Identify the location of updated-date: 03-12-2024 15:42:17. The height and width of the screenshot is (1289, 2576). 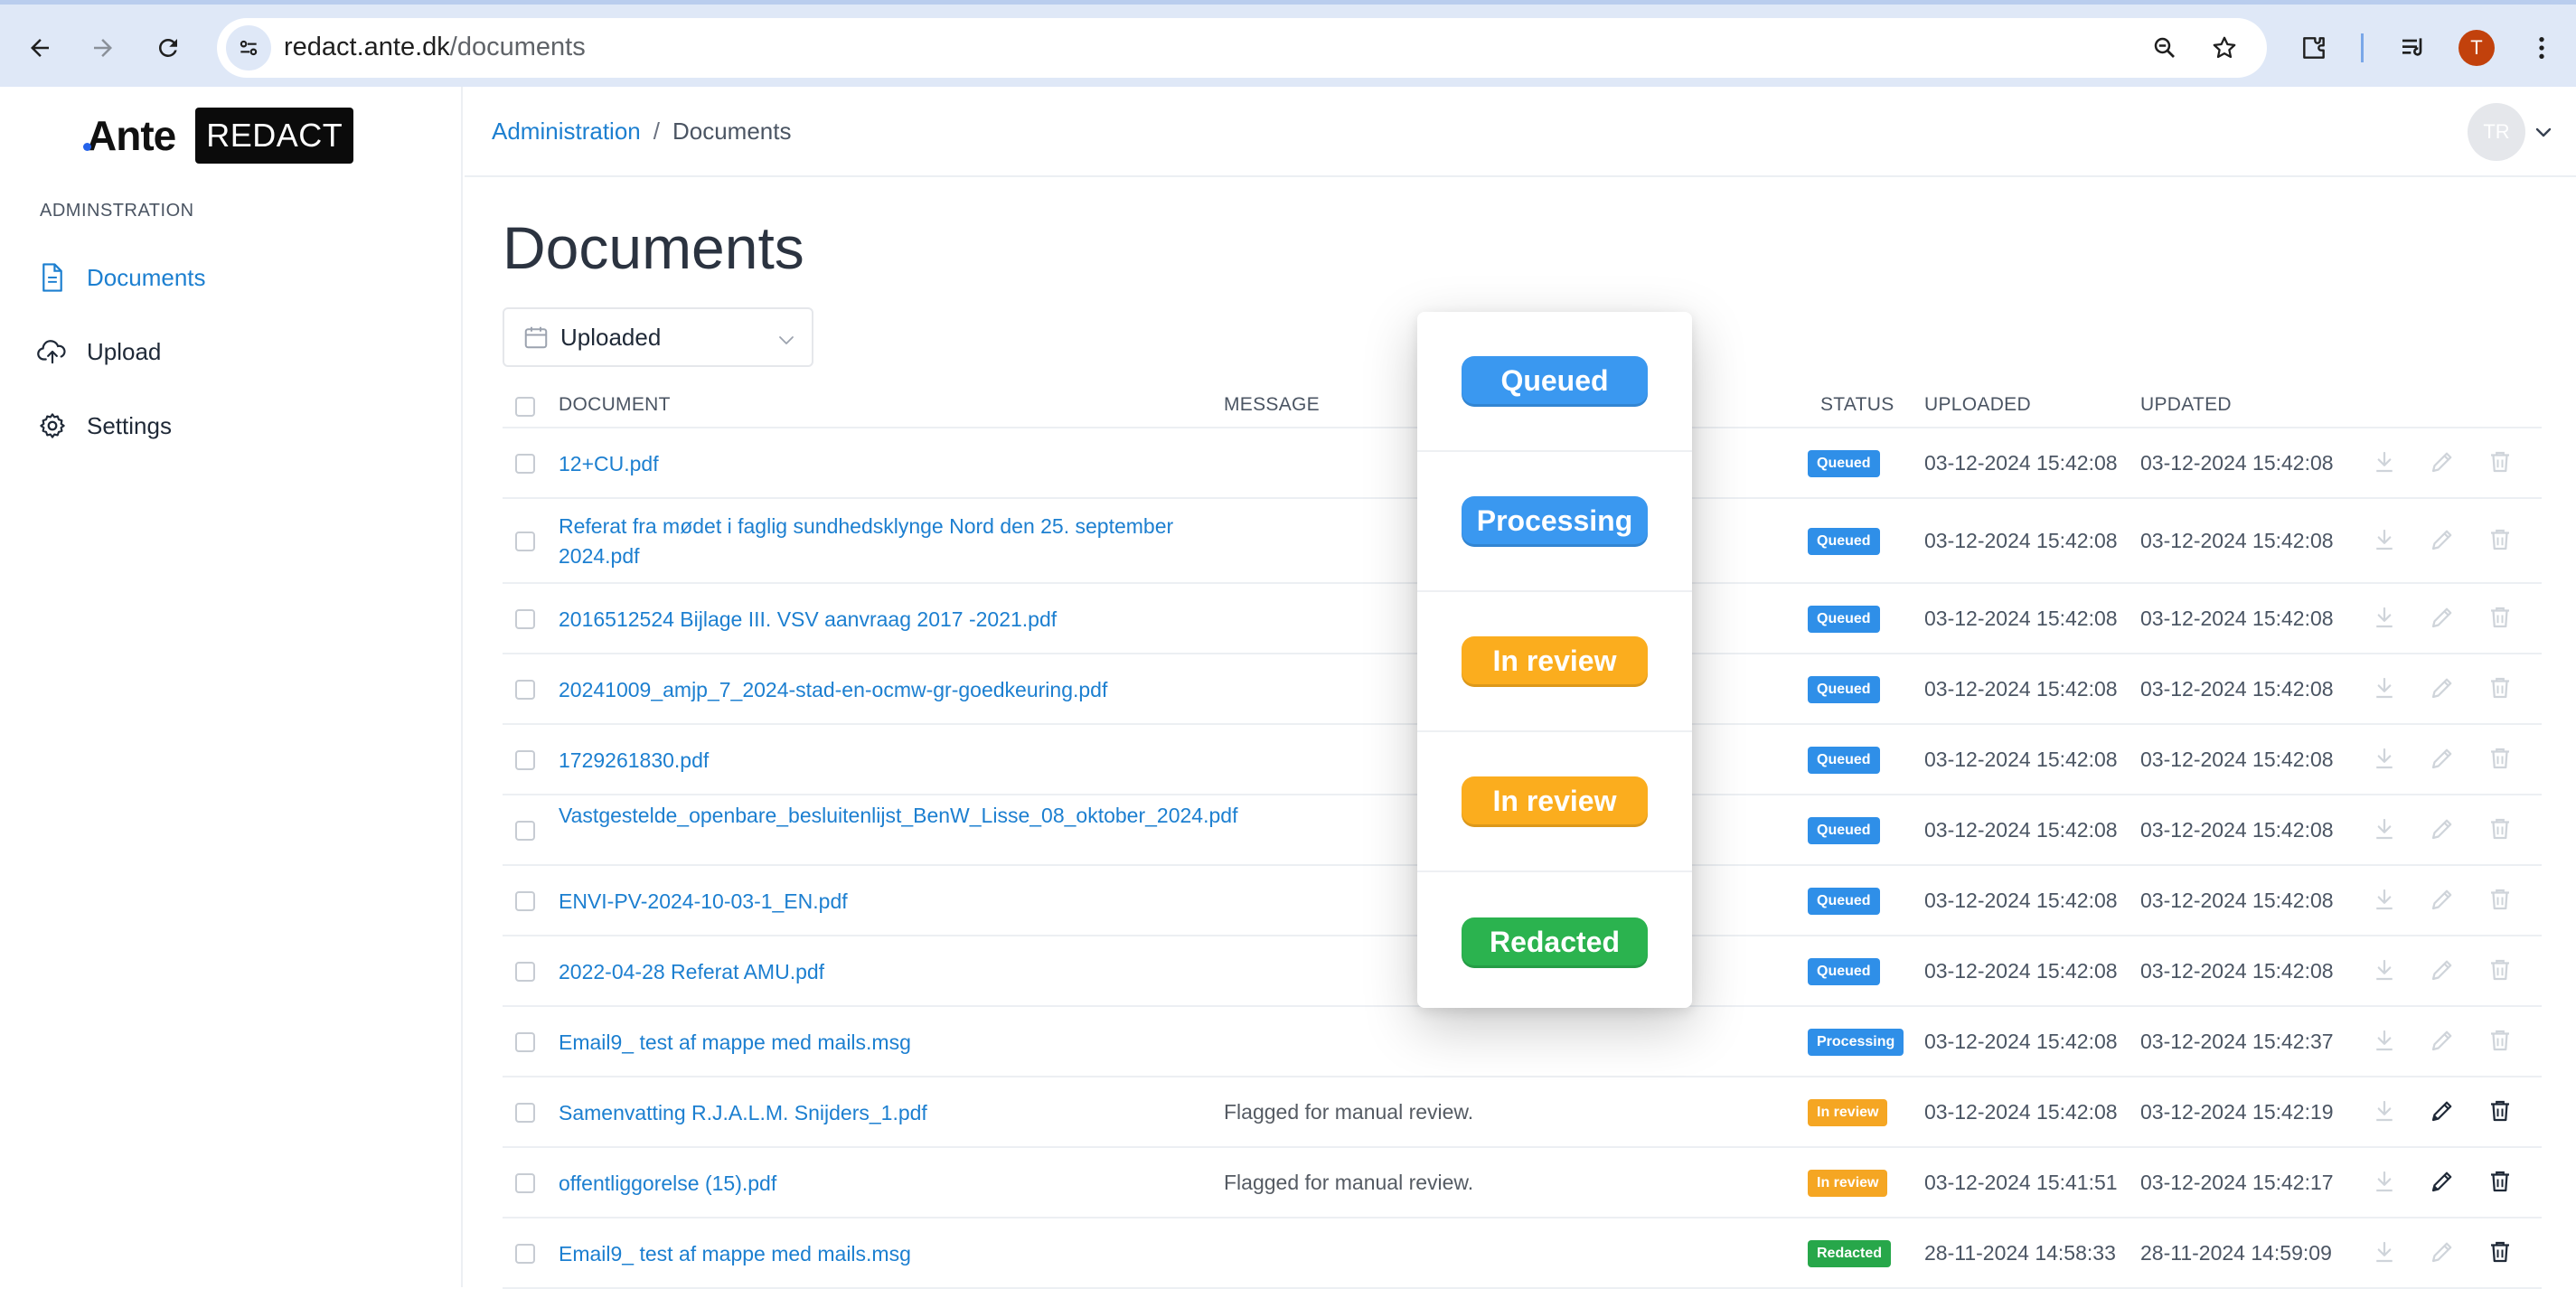
(2237, 1182).